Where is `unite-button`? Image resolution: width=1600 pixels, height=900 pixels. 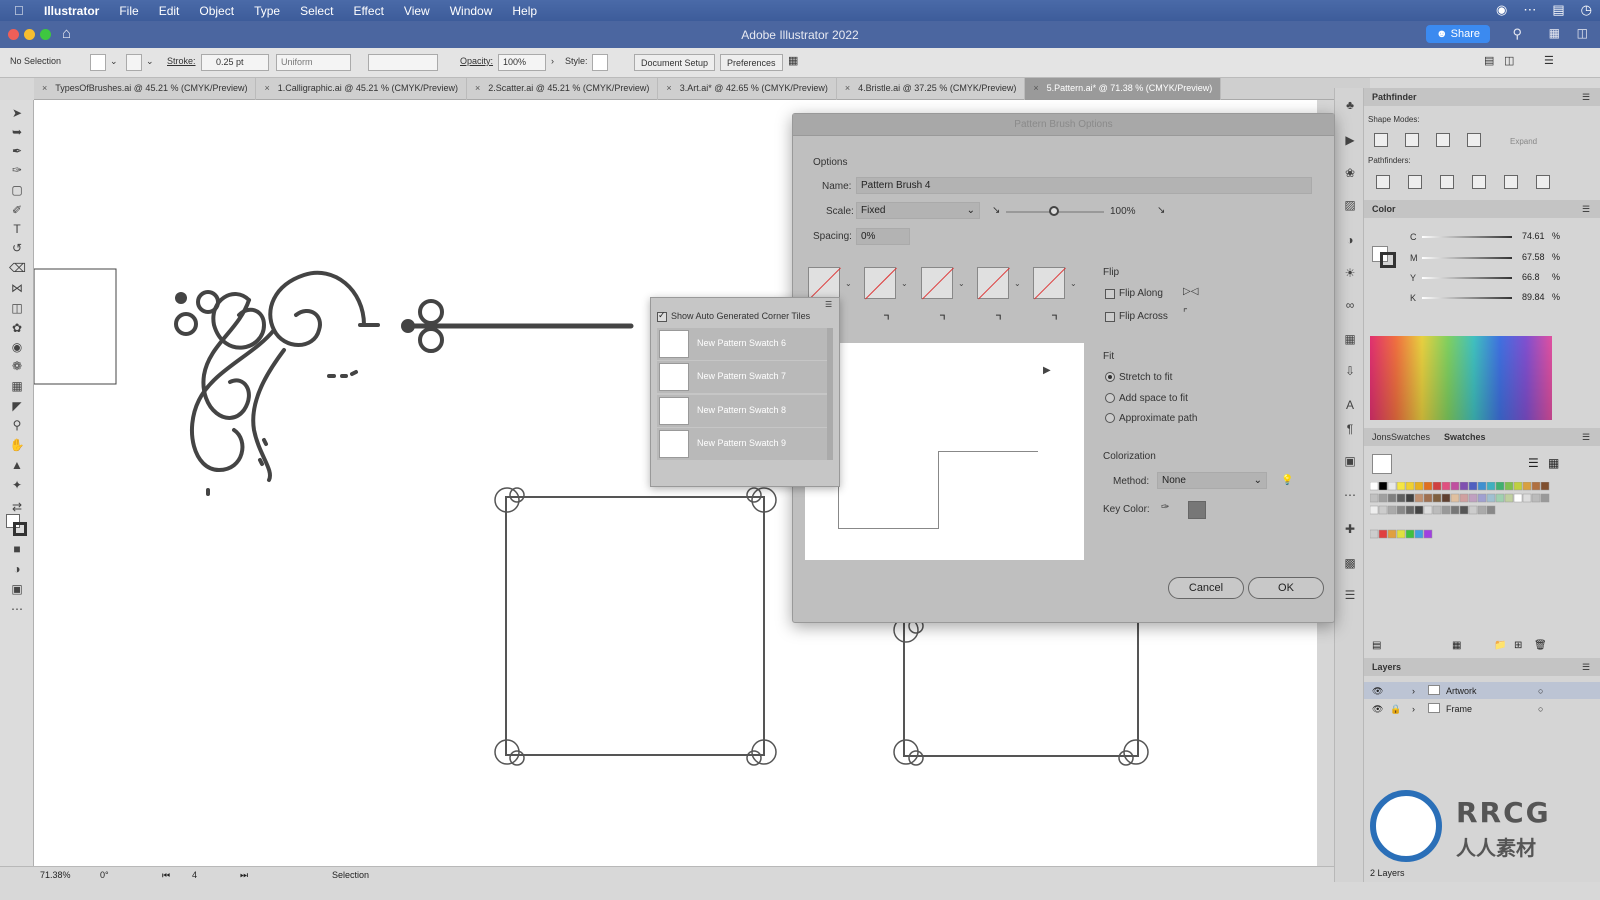 unite-button is located at coordinates (1381, 140).